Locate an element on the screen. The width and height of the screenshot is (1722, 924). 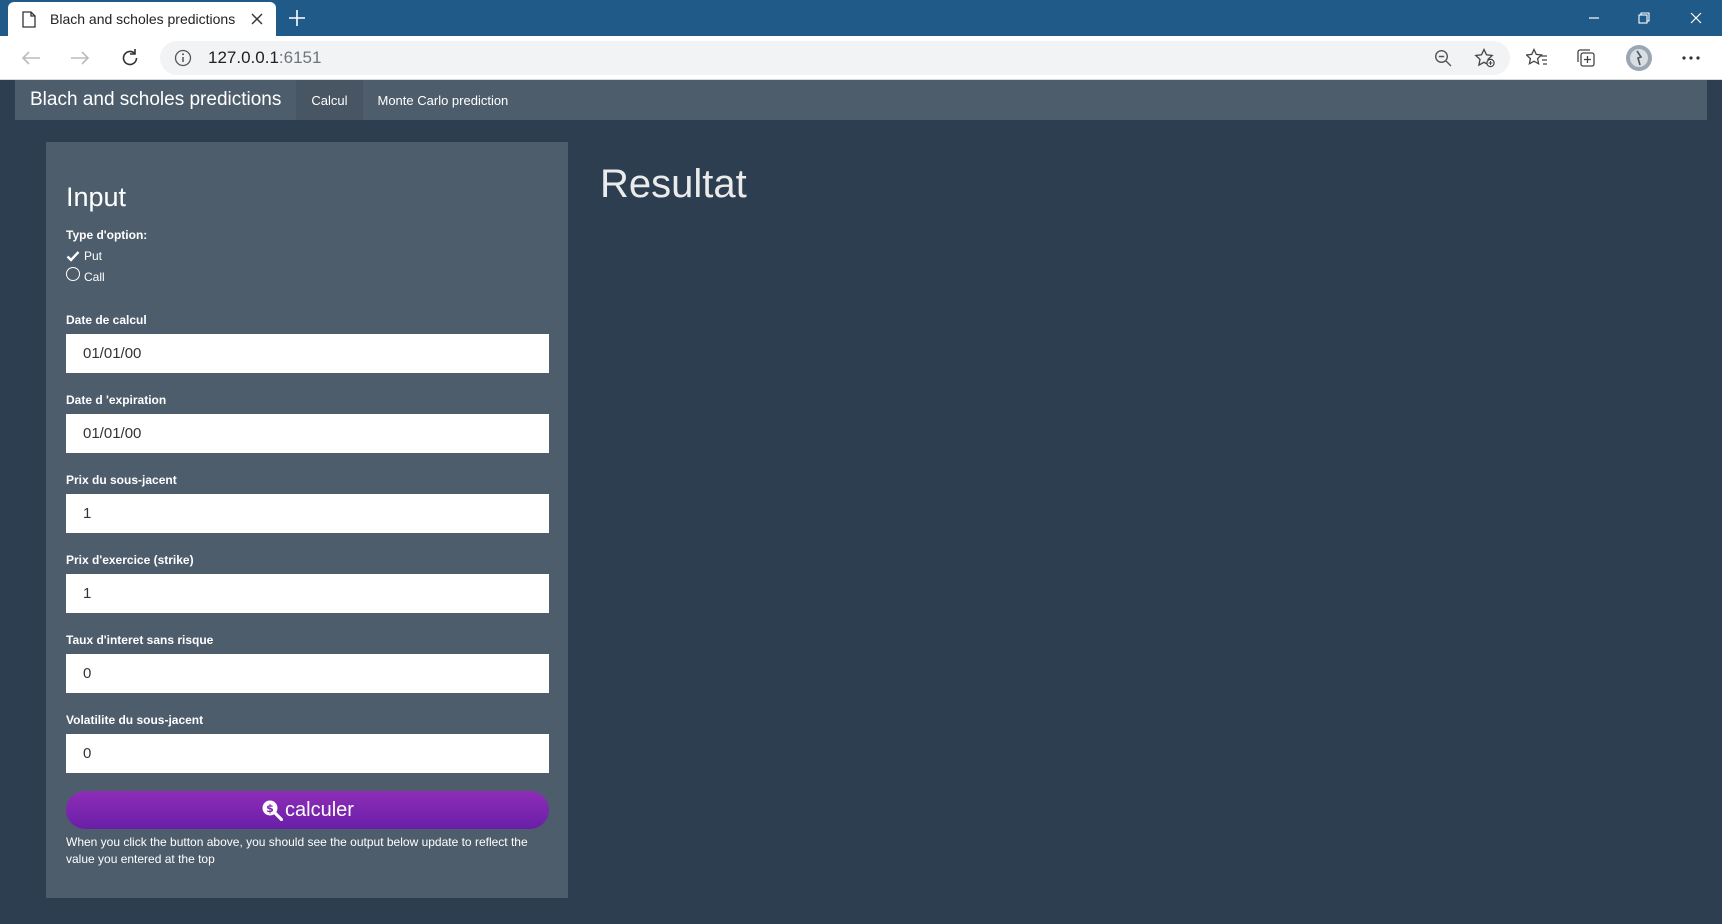
url-host: 127.0.0.1 is located at coordinates (243, 57).